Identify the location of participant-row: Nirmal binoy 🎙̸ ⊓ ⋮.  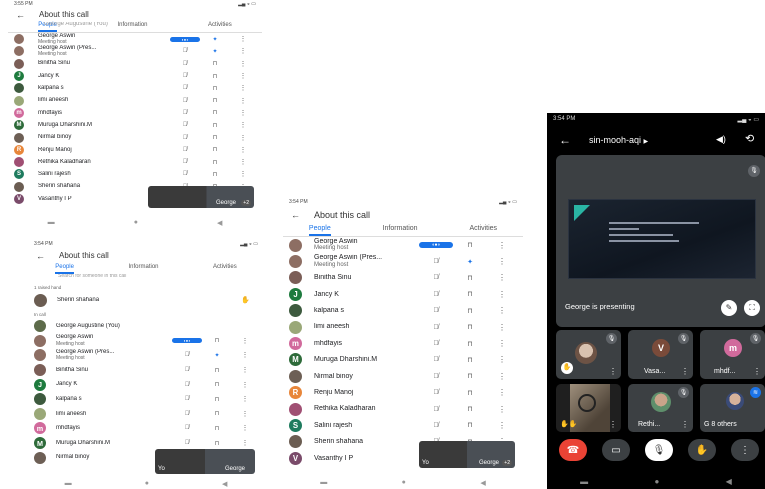
(403, 376).